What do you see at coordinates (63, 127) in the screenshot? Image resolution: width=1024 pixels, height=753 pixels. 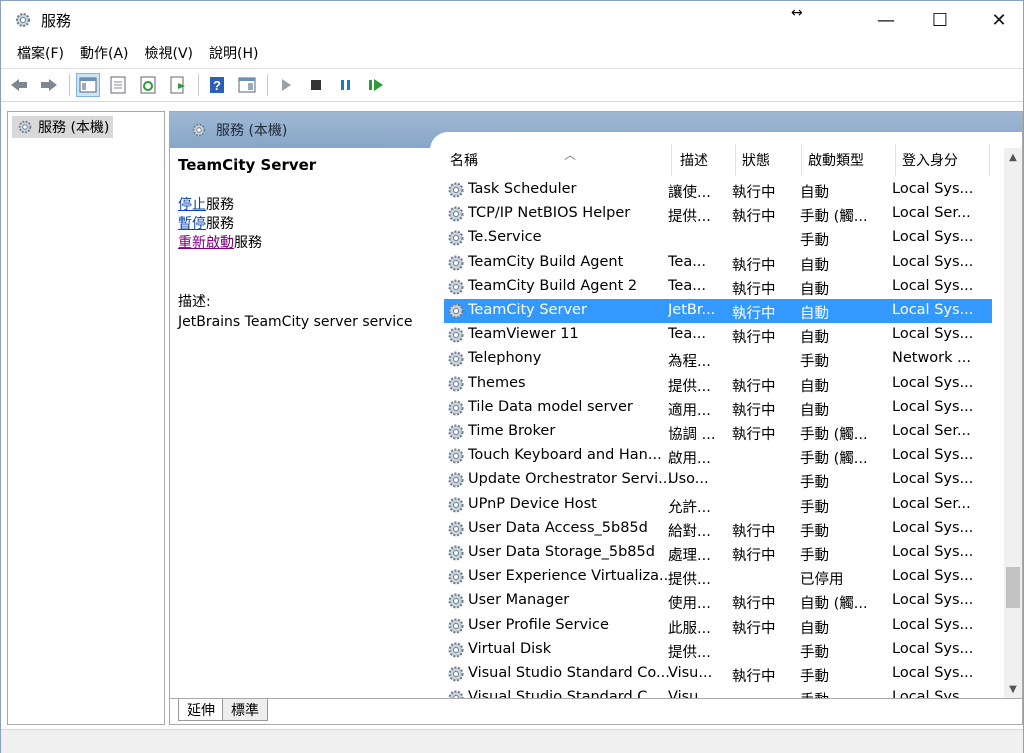 I see `tree-node-services-local: 服務 (本機)` at bounding box center [63, 127].